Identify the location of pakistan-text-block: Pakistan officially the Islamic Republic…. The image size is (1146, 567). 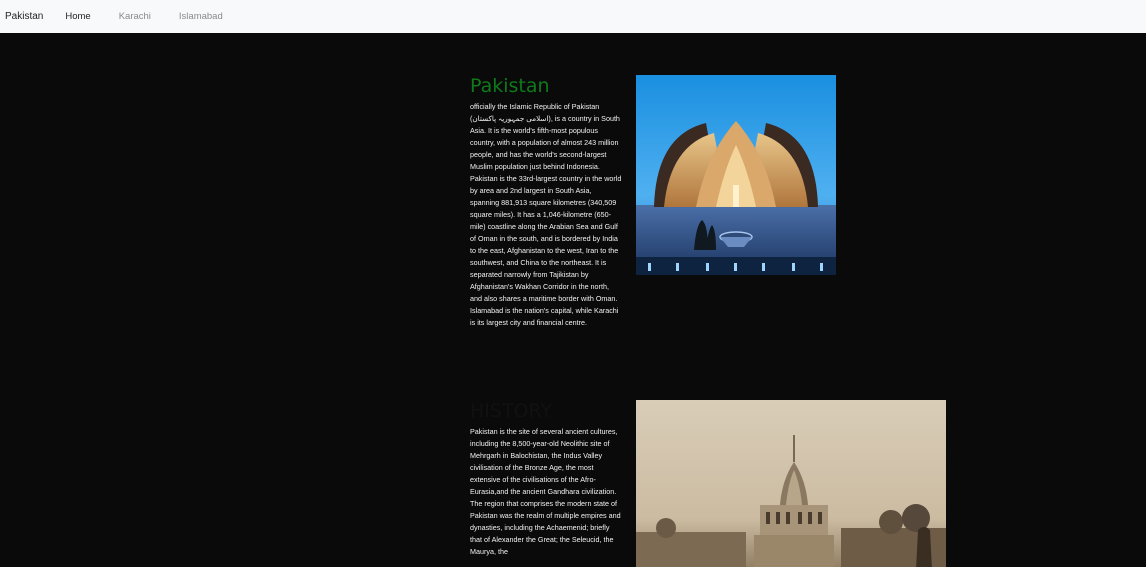
(546, 202).